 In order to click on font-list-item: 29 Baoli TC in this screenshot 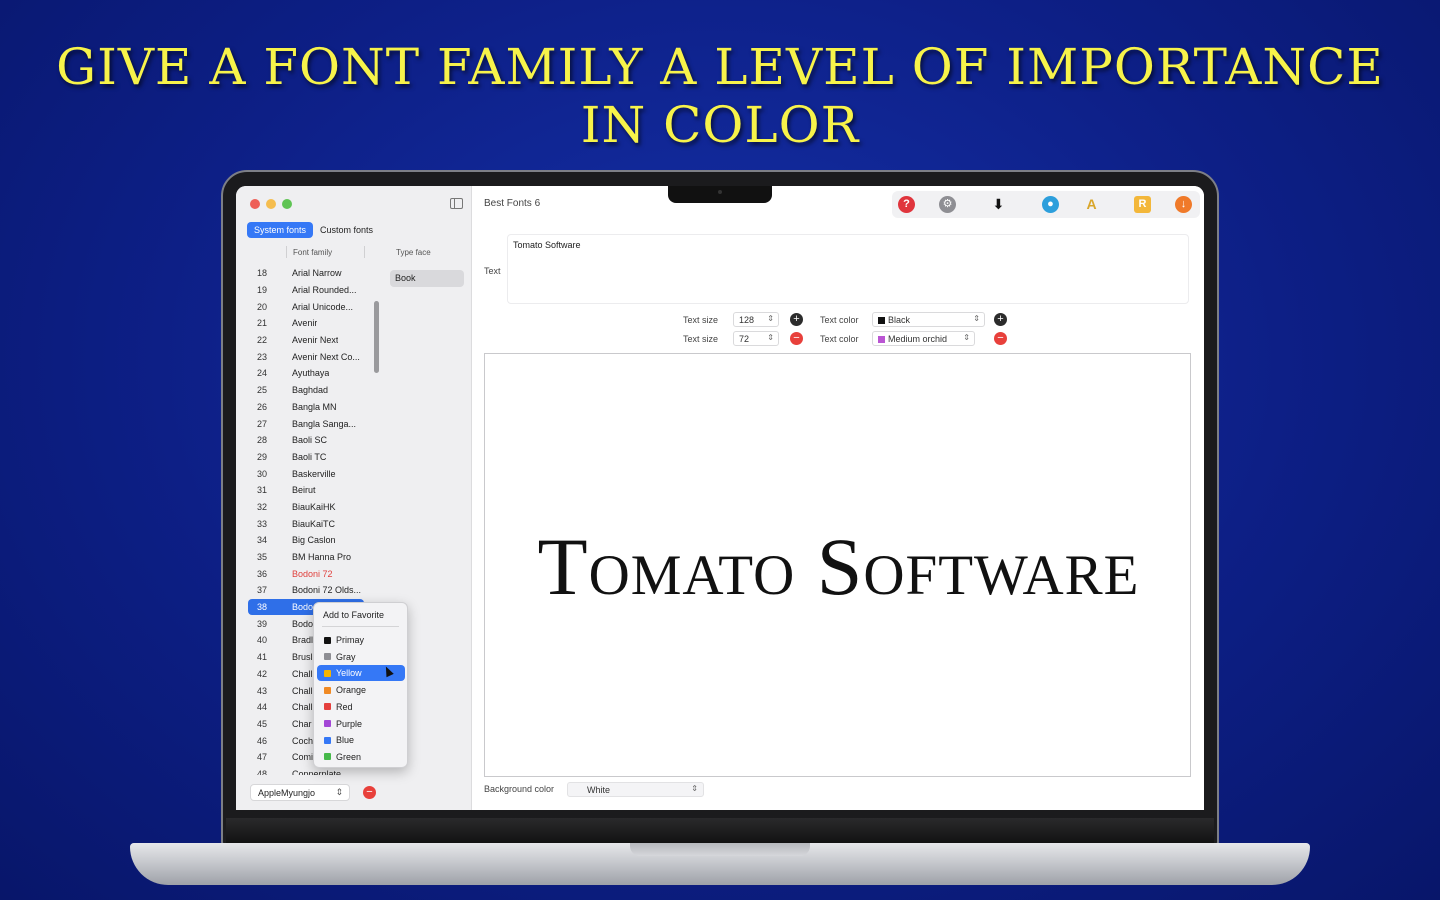, I will do `click(306, 457)`.